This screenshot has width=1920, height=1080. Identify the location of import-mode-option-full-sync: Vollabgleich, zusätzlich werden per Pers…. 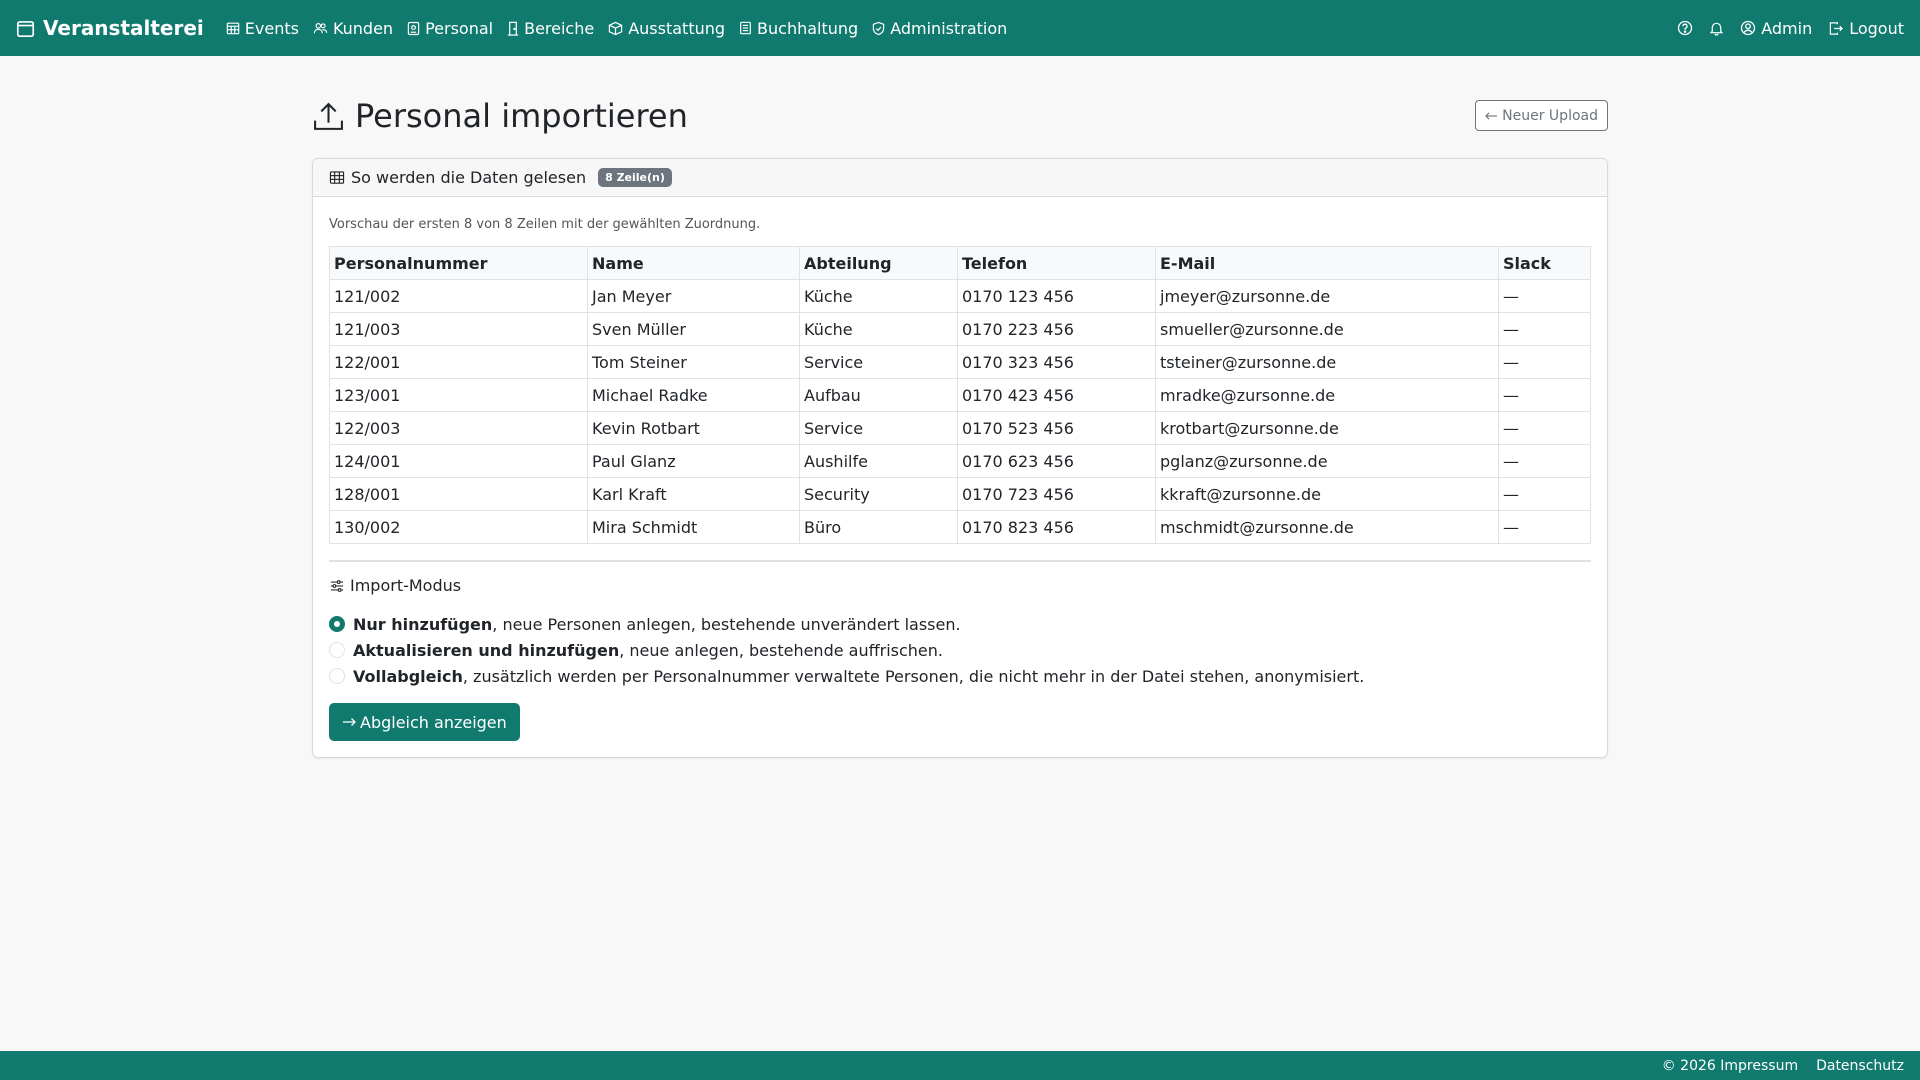
(960, 676).